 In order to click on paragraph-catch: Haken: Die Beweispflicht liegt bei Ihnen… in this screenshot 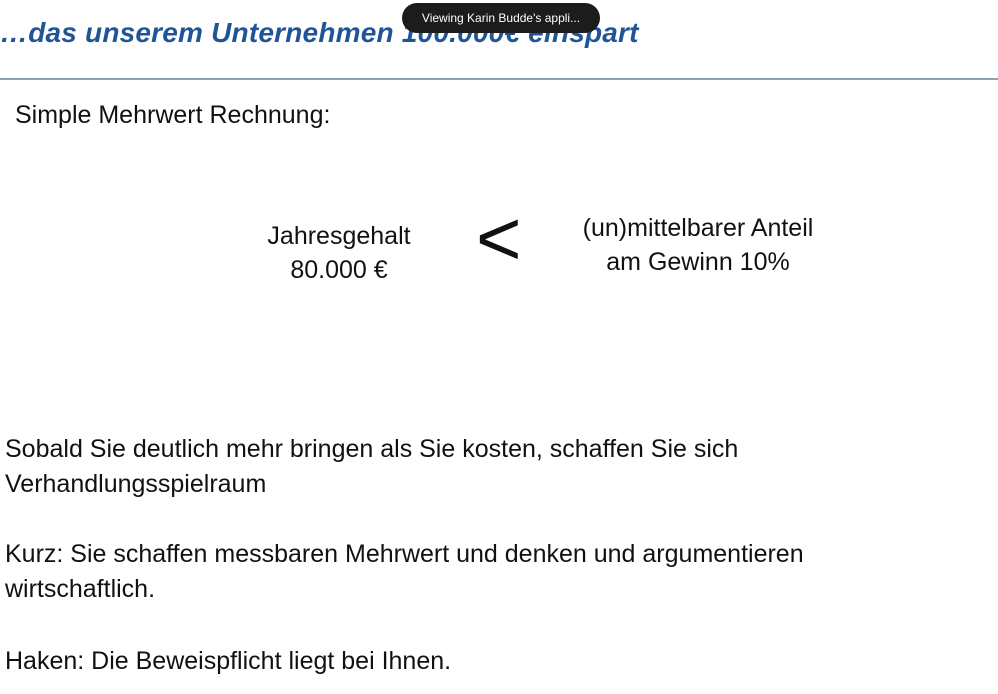, I will do `click(495, 661)`.